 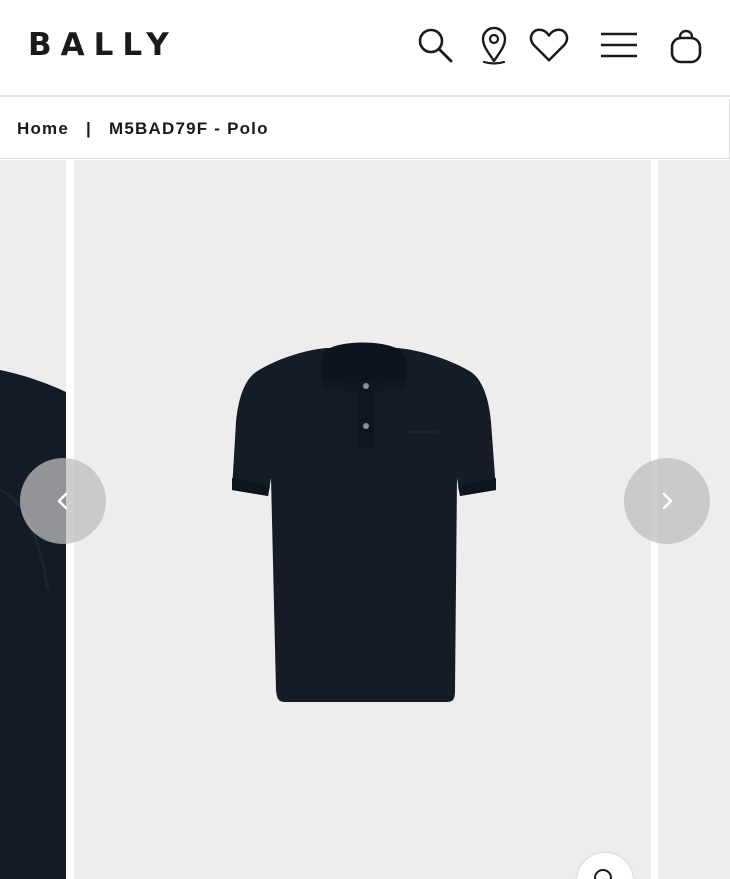 I want to click on breadcrumb: Home | M5BAD79F - Polo, so click(x=365, y=129).